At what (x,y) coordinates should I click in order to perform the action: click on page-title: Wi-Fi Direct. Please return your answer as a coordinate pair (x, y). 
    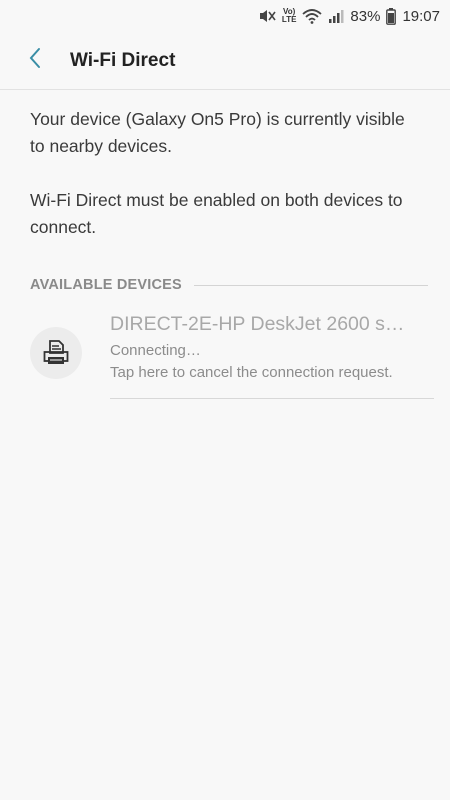
    Looking at the image, I should click on (123, 60).